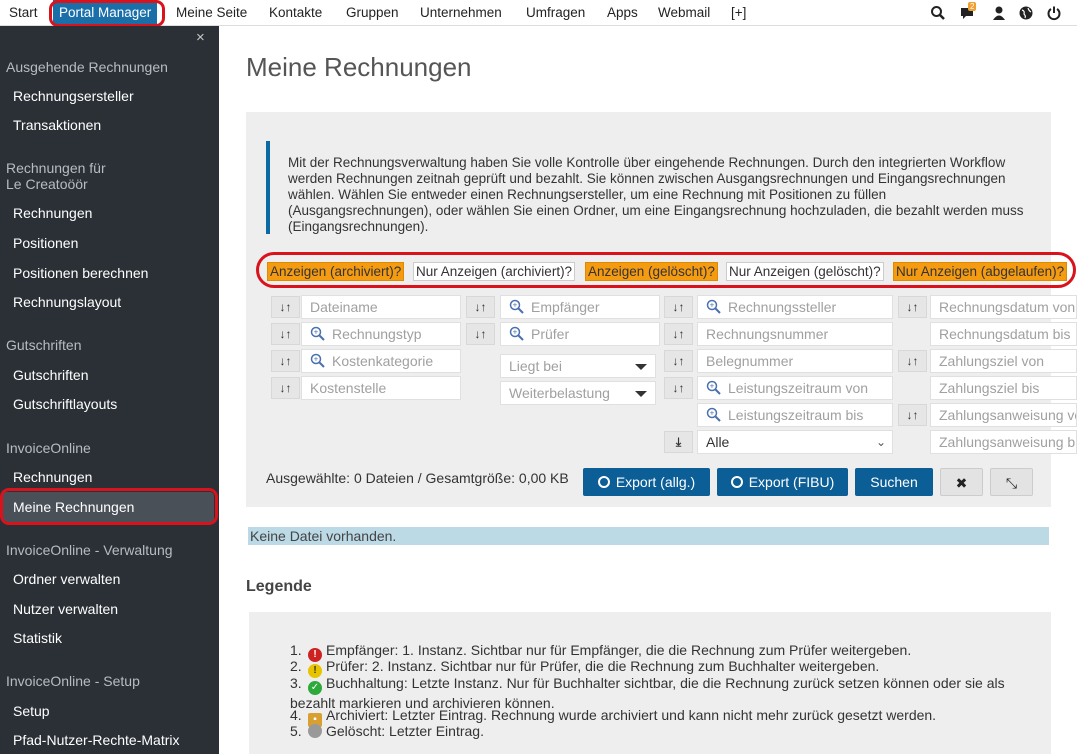 The height and width of the screenshot is (754, 1077). I want to click on sidebar-item-positionen: Positionen, so click(45, 243).